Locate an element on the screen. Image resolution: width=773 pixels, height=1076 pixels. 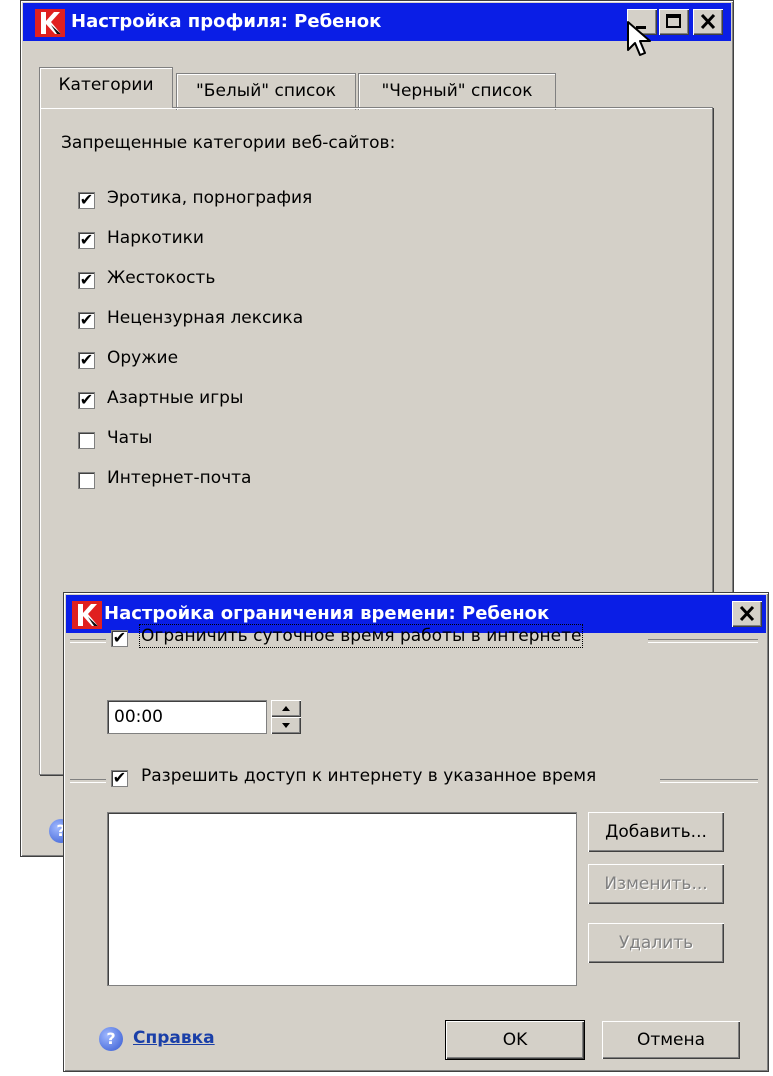
category-label: Наркотики is located at coordinates (155, 238).